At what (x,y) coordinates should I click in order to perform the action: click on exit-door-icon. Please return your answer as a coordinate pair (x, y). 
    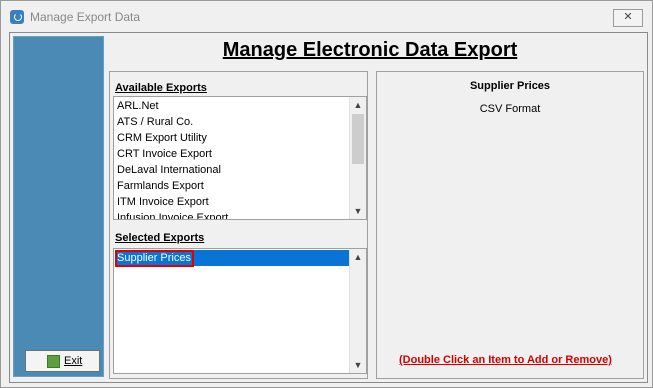
    Looking at the image, I should click on (53, 361).